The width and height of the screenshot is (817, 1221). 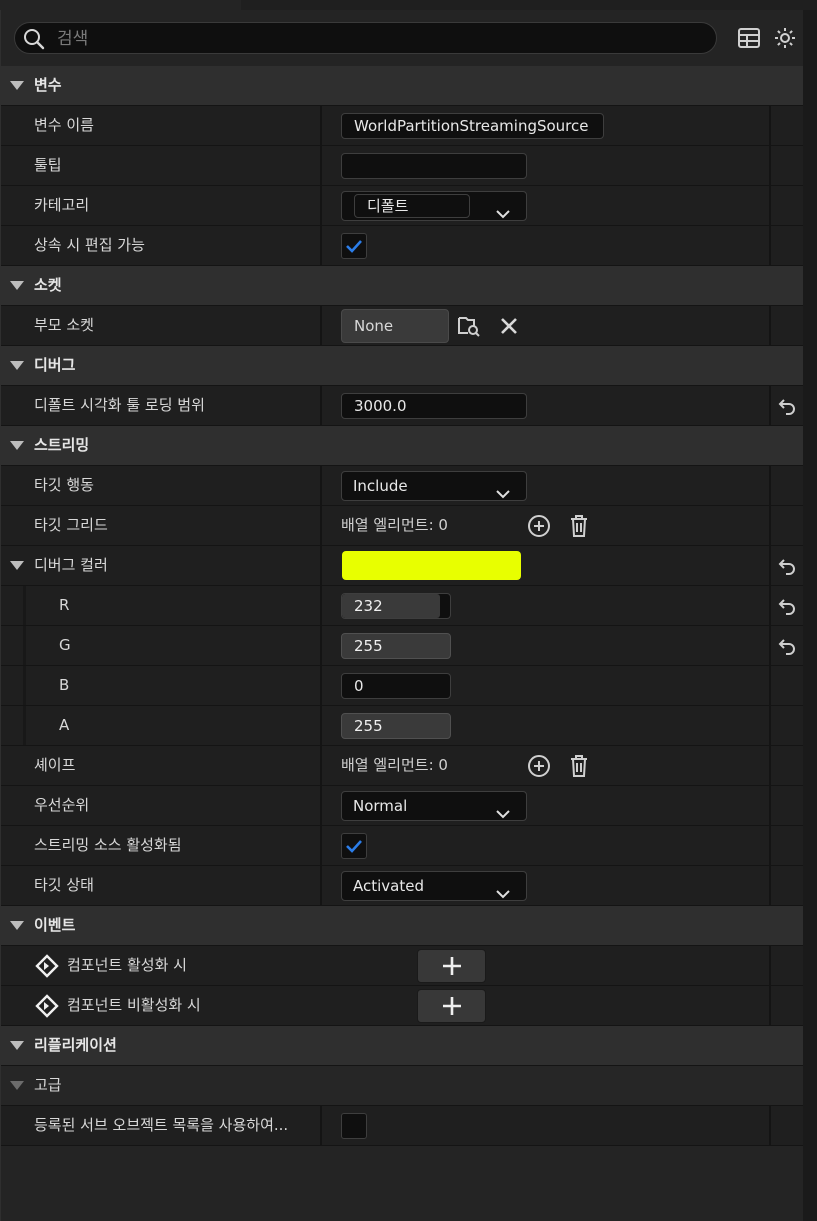 I want to click on category-streaming: 스트리밍, so click(x=402, y=446).